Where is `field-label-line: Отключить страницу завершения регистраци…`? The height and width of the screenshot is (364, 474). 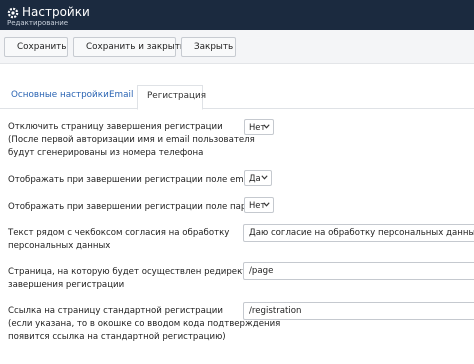
field-label-line: Отключить страницу завершения регистраци… is located at coordinates (115, 127).